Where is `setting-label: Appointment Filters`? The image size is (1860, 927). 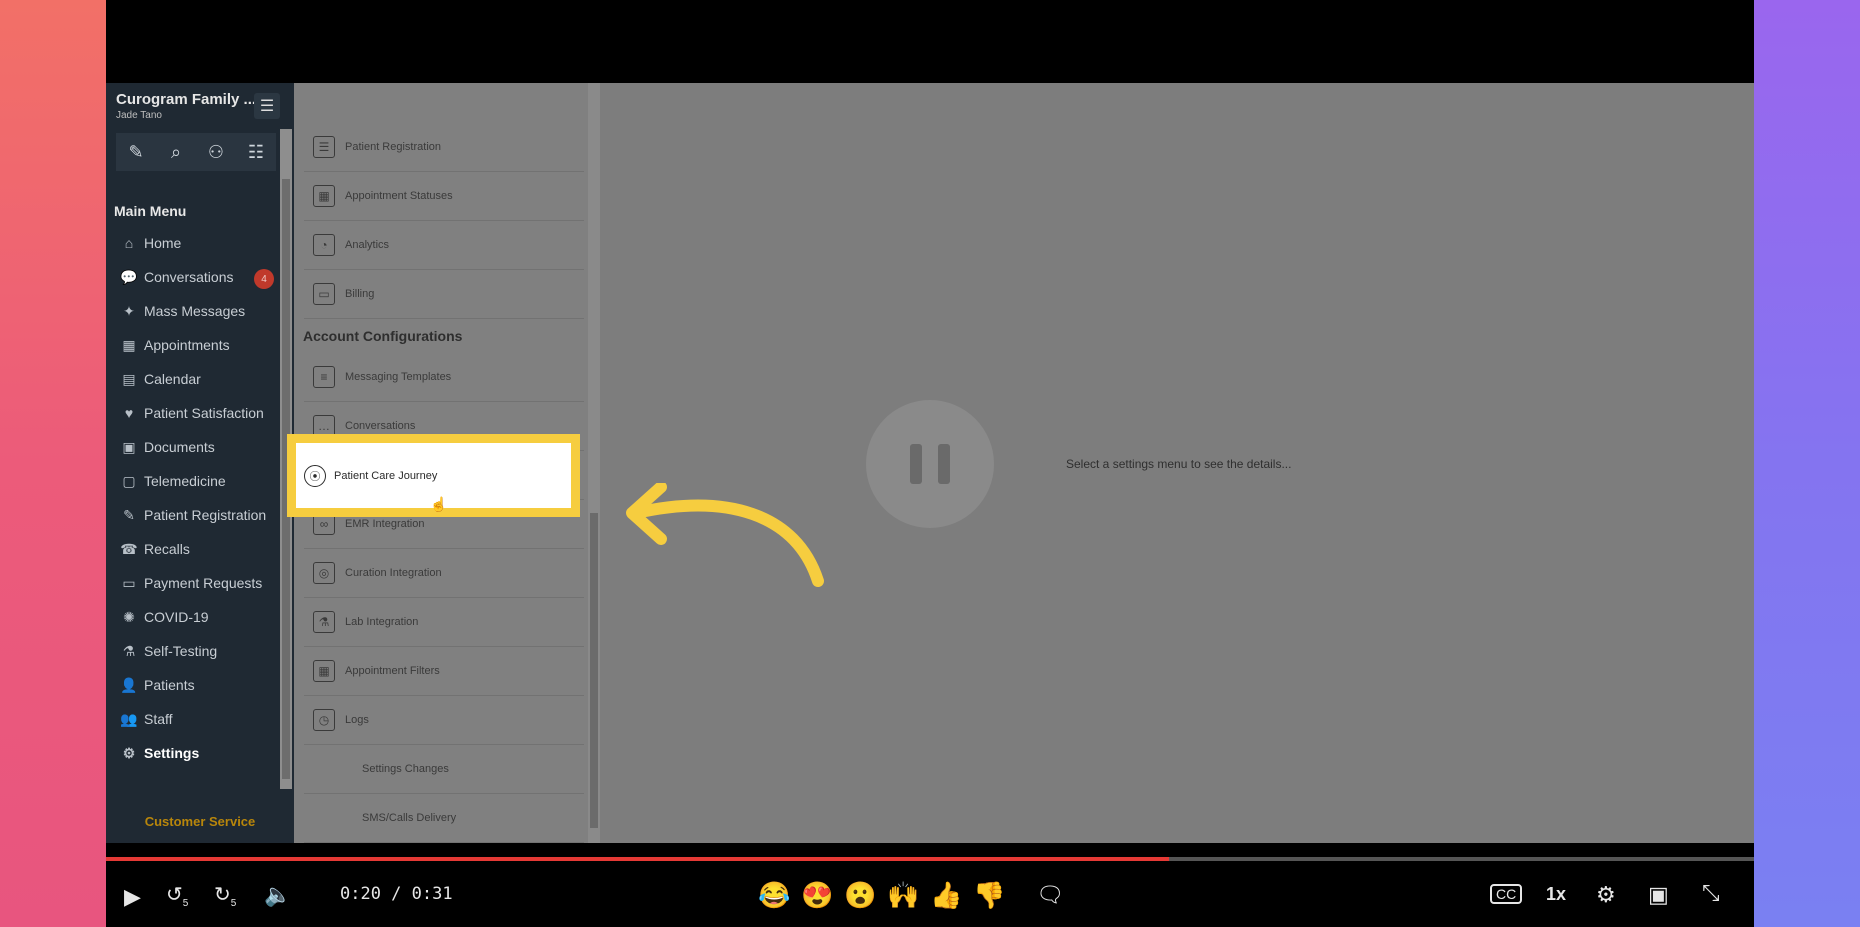 setting-label: Appointment Filters is located at coordinates (392, 671).